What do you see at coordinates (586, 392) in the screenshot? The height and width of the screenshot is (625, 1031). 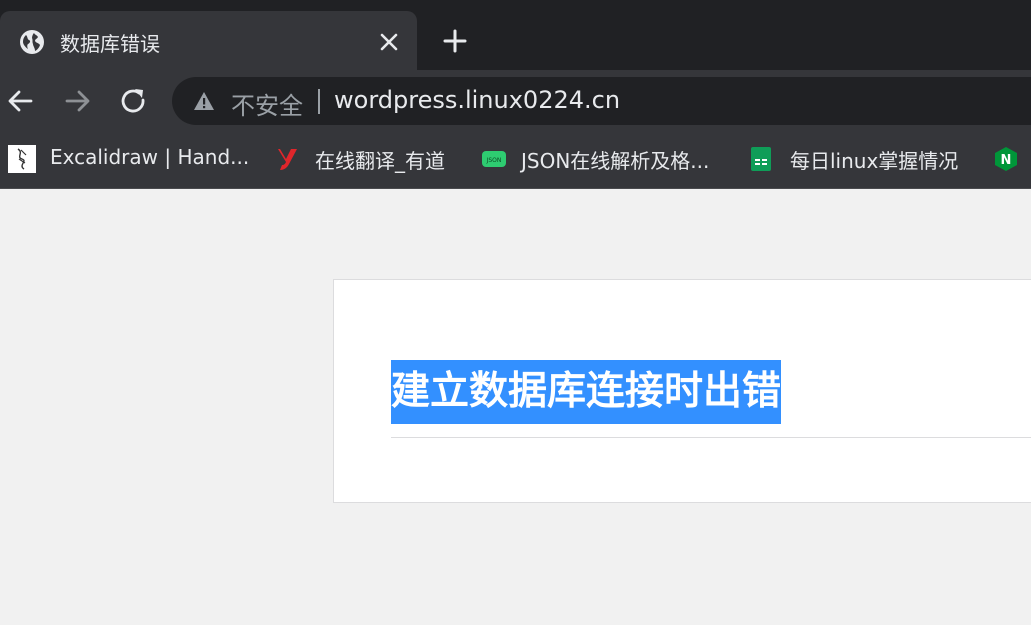 I see `error-title: 建立数据库连接时出错` at bounding box center [586, 392].